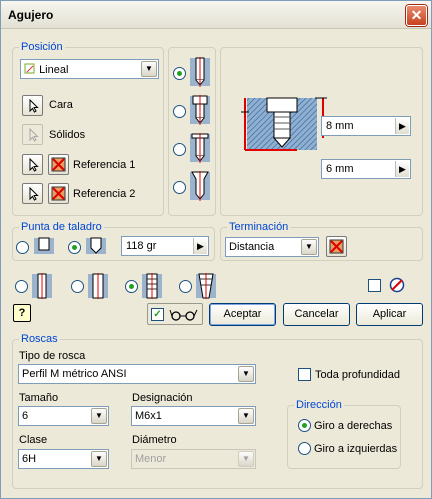  Describe the element at coordinates (137, 374) in the screenshot. I see `thread-type-select: Perfil M métrico ANSI ▼` at that location.